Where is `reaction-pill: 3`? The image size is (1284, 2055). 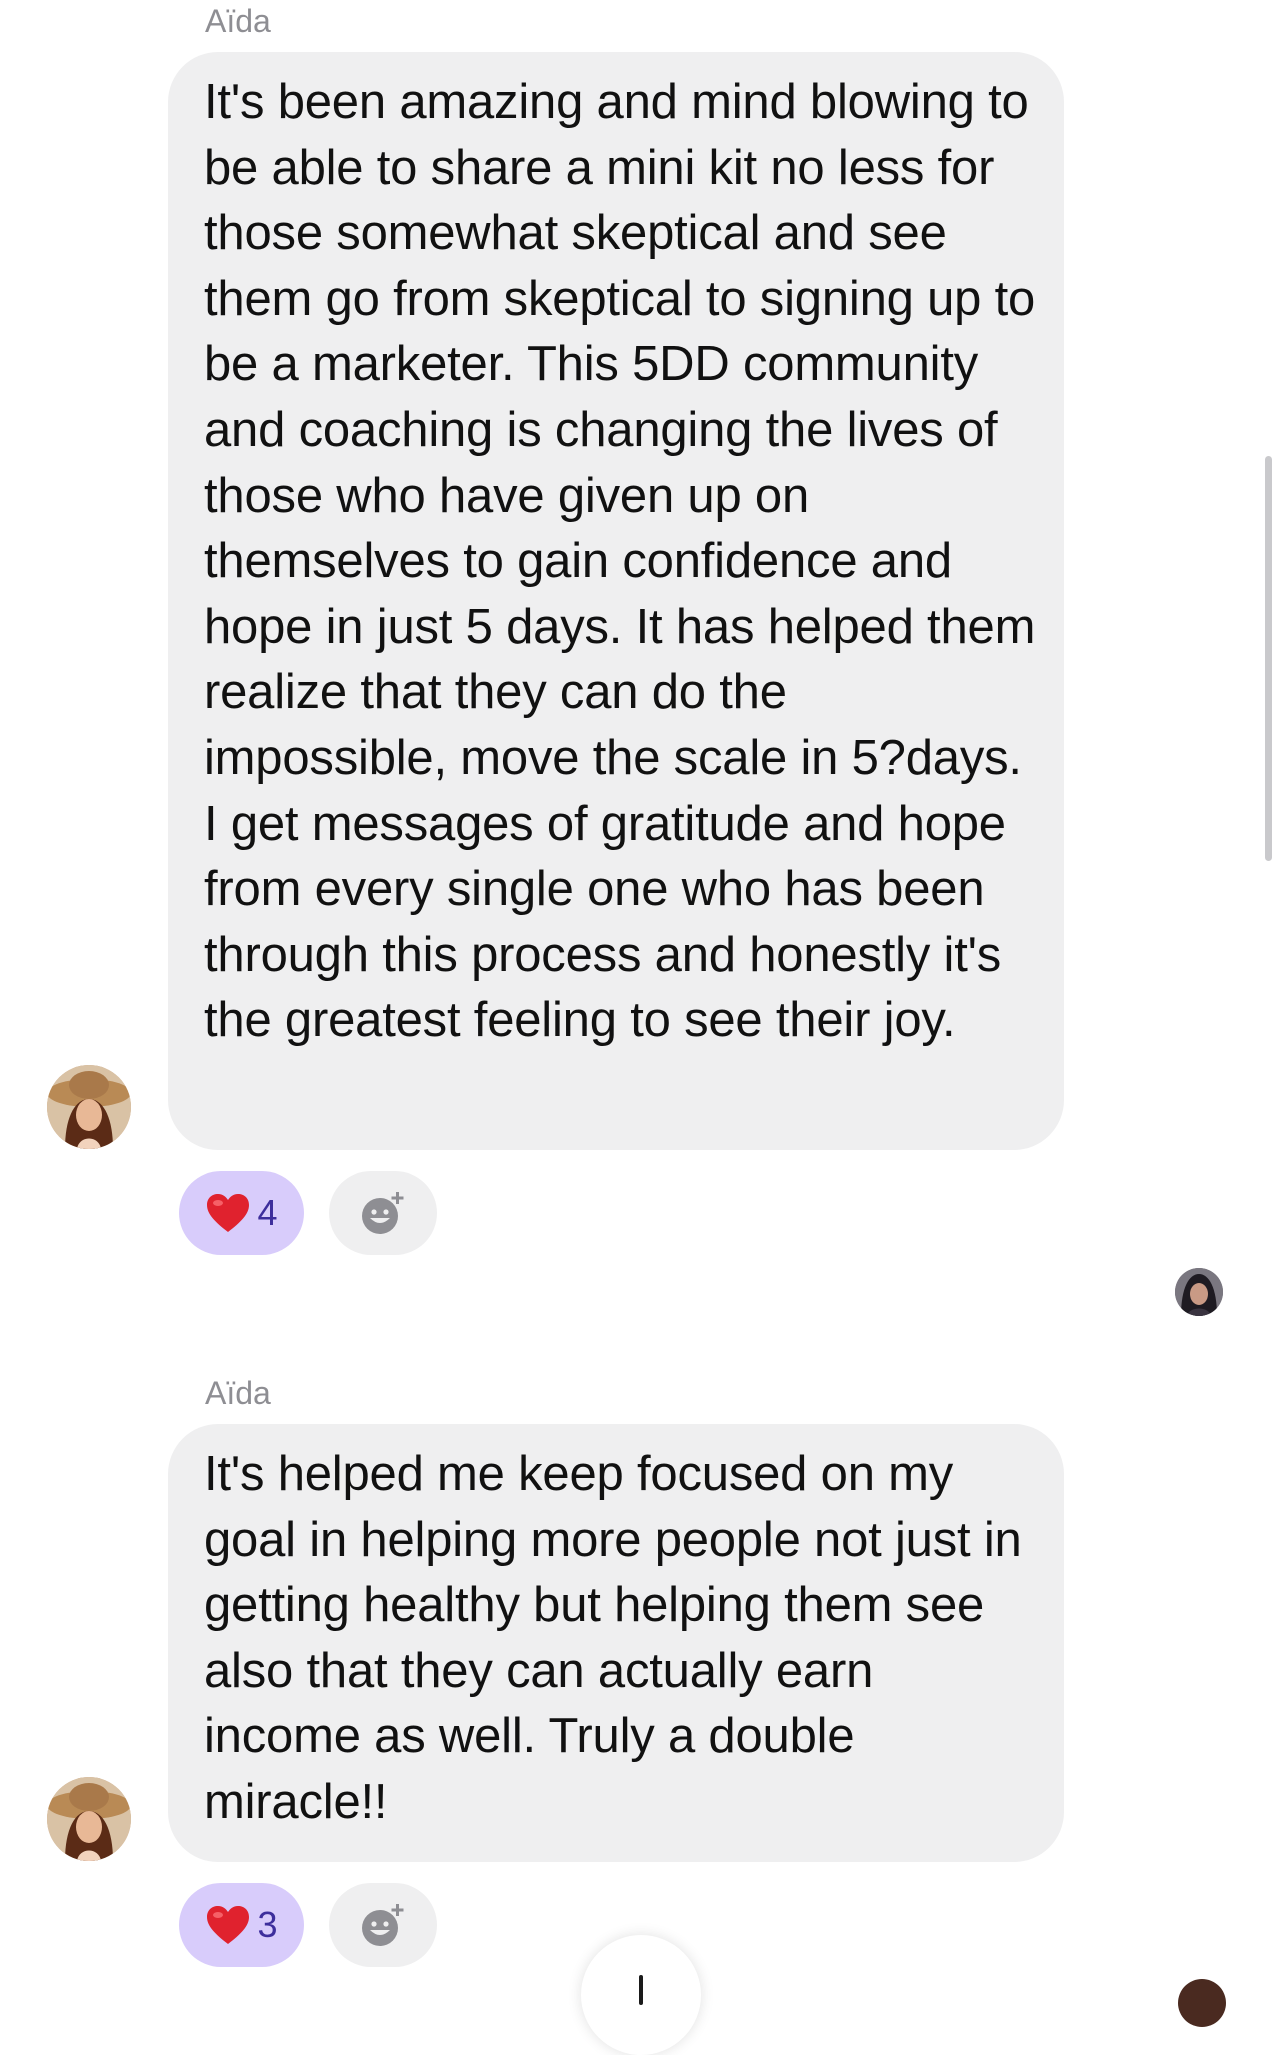 reaction-pill: 3 is located at coordinates (241, 1925).